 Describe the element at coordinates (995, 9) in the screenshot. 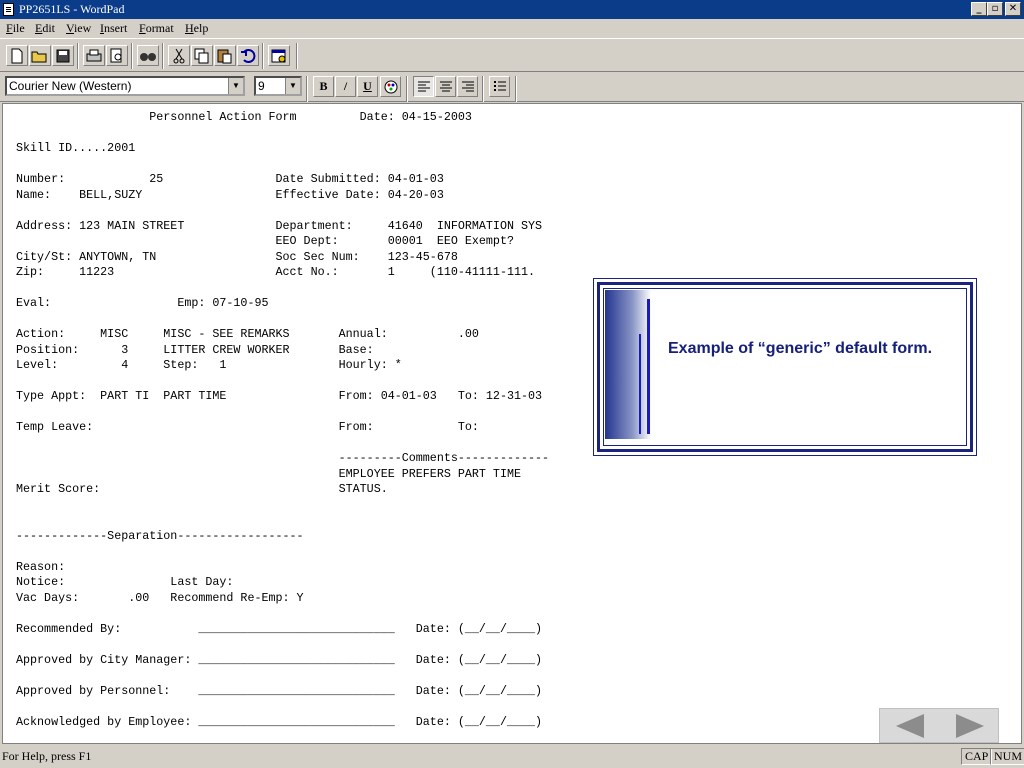

I see `restore-button: ▫` at that location.